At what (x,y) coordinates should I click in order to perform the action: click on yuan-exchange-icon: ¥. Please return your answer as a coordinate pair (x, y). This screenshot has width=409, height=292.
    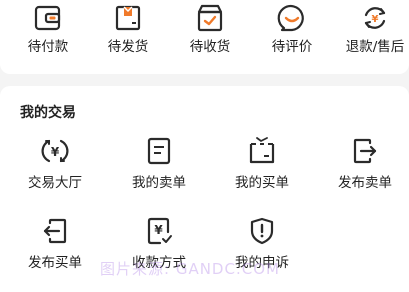
    Looking at the image, I should click on (55, 151).